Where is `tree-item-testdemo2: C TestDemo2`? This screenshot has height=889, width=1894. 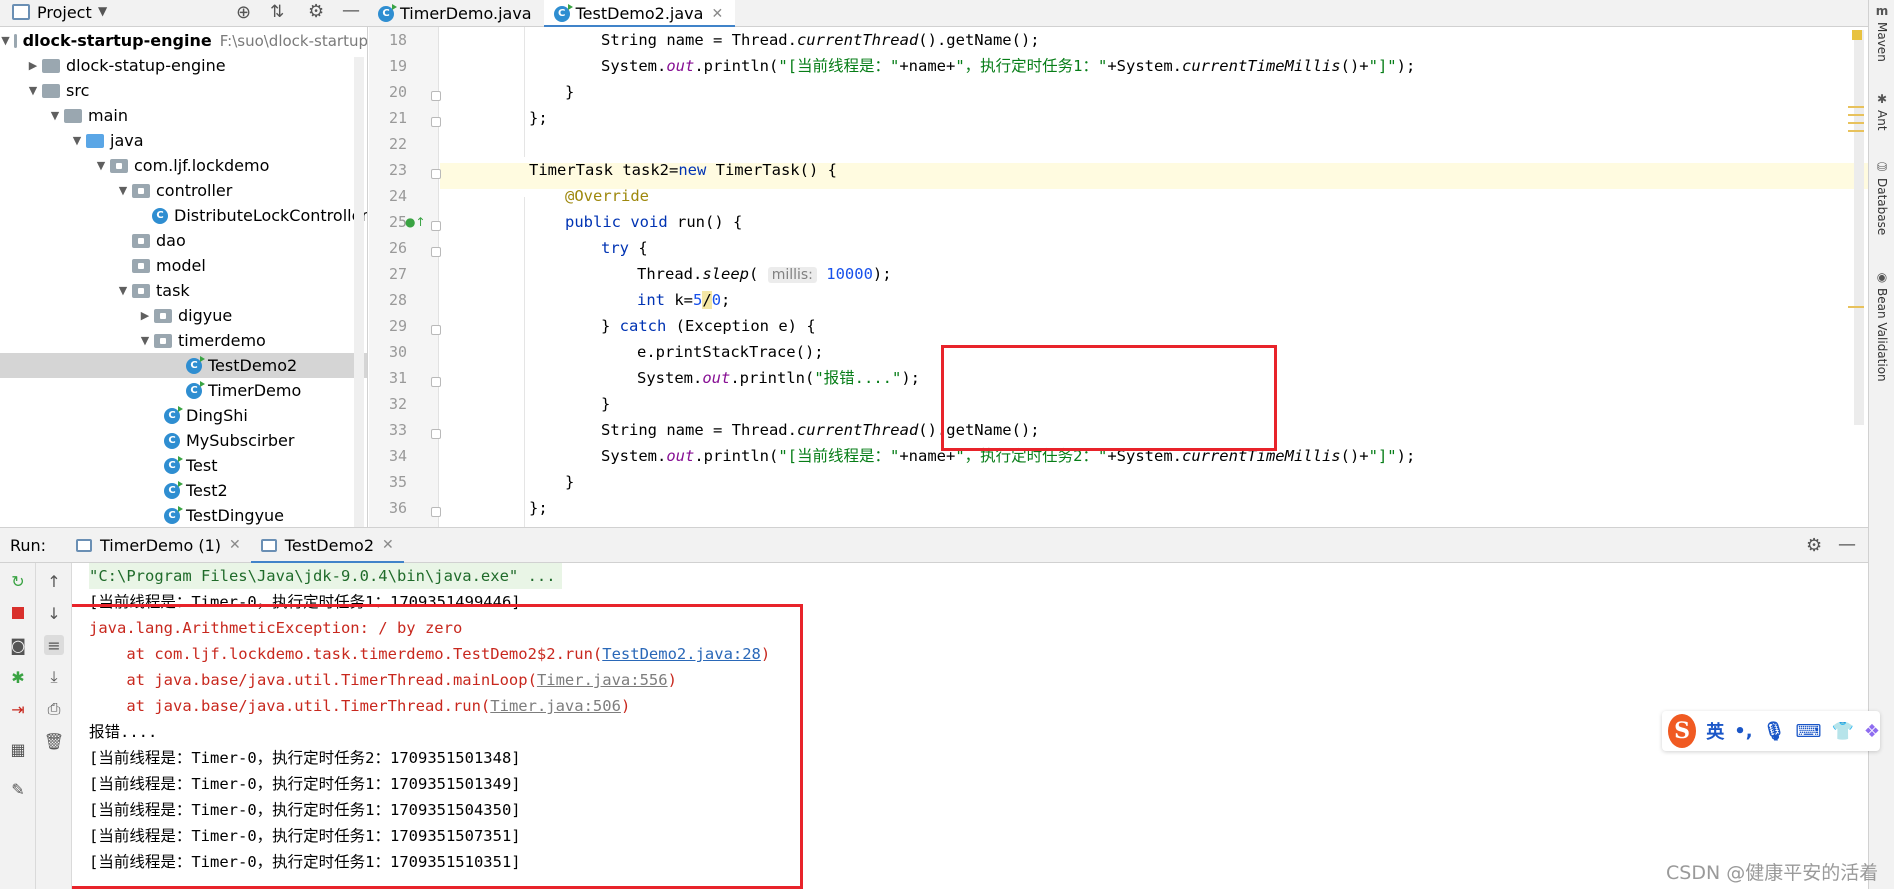
tree-item-testdemo2: C TestDemo2 is located at coordinates (183, 365).